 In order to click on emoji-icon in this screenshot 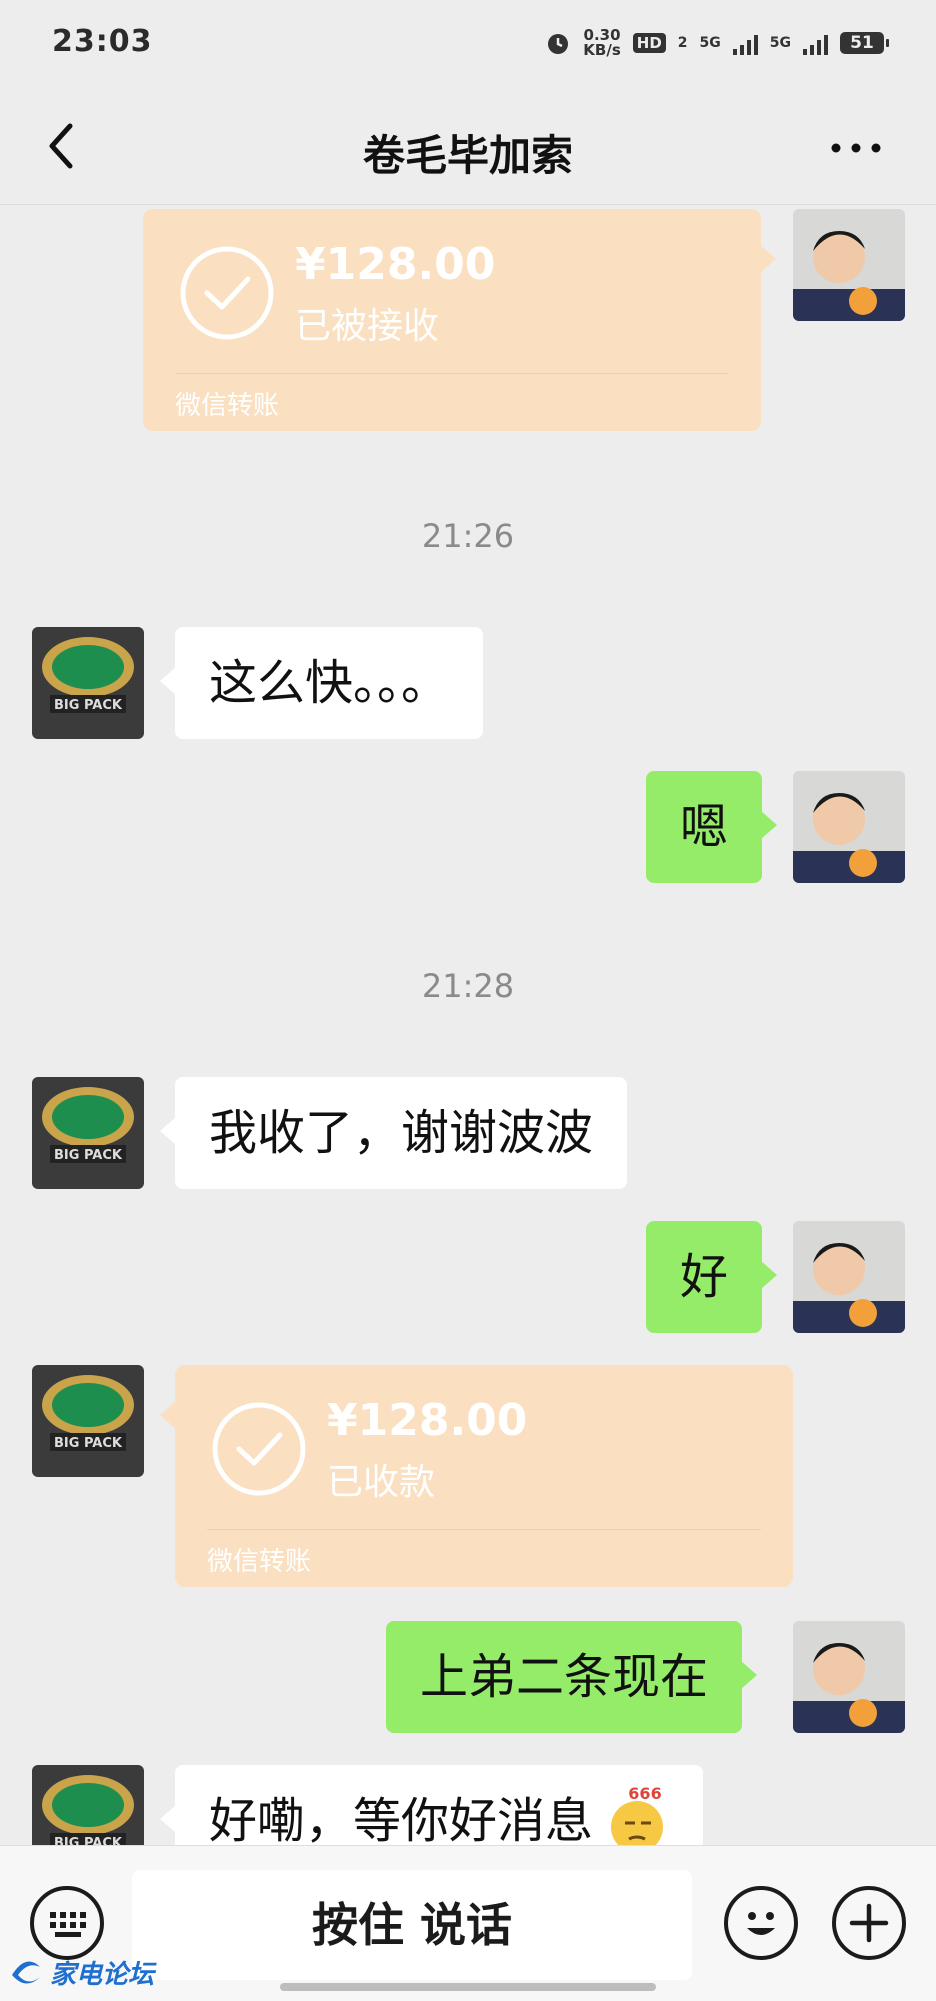, I will do `click(761, 1923)`.